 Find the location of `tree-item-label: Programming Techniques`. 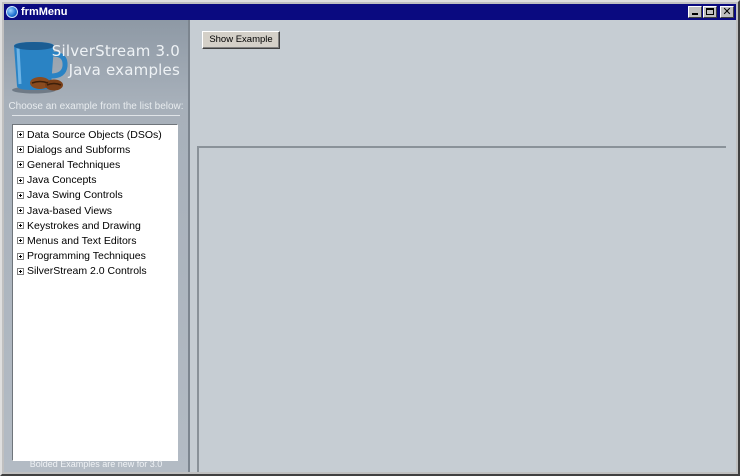

tree-item-label: Programming Techniques is located at coordinates (86, 256).